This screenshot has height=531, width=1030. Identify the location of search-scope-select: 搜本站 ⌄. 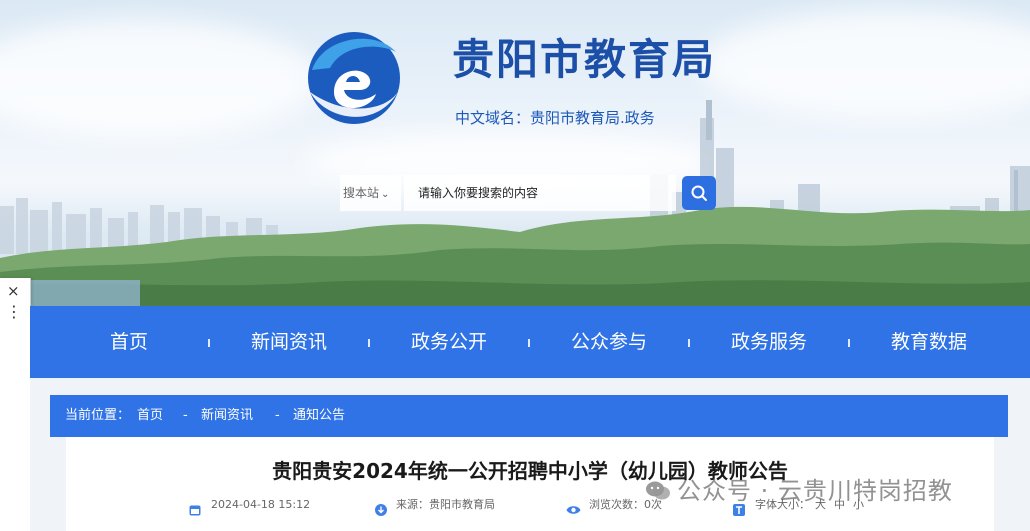
(370, 193).